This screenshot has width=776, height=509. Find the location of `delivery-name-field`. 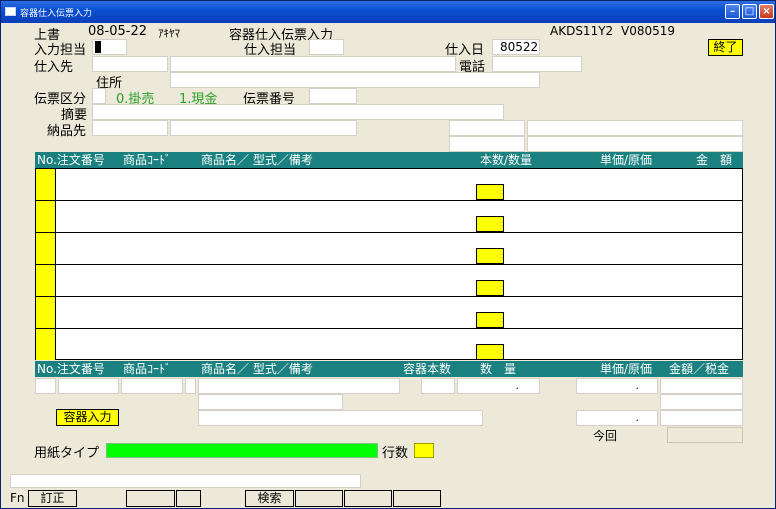

delivery-name-field is located at coordinates (263, 128).